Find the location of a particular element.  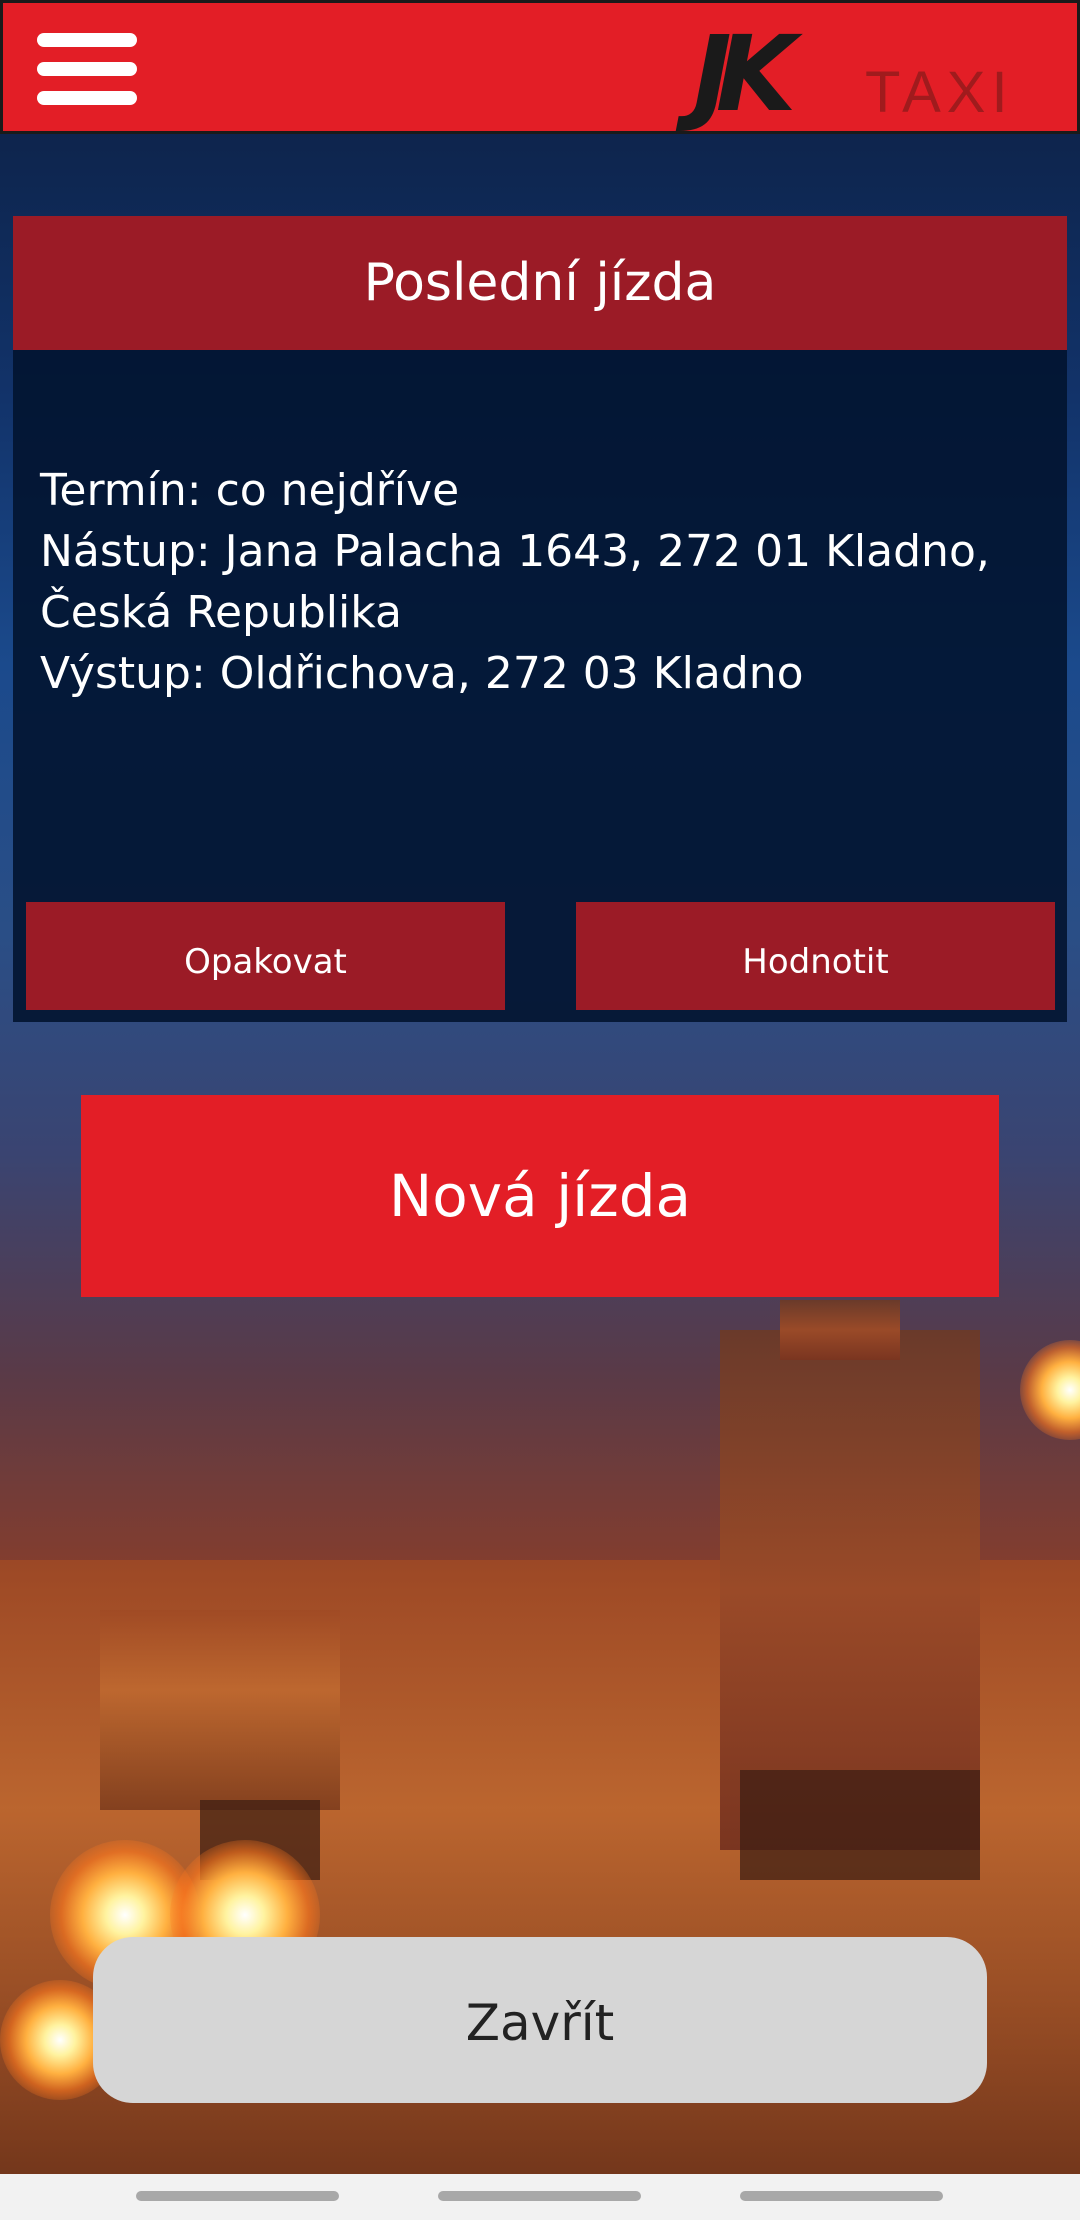

background-building is located at coordinates (220, 1710).